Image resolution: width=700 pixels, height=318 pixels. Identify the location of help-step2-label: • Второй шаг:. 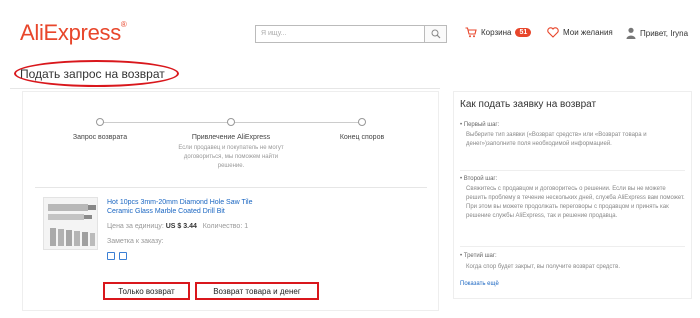
(479, 179).